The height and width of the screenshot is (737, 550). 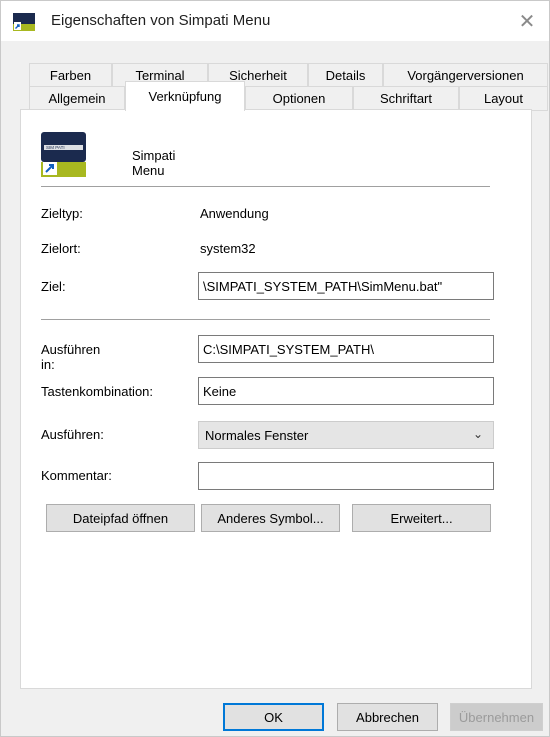 I want to click on simpati-app-icon: SIM PATI, so click(x=63, y=154).